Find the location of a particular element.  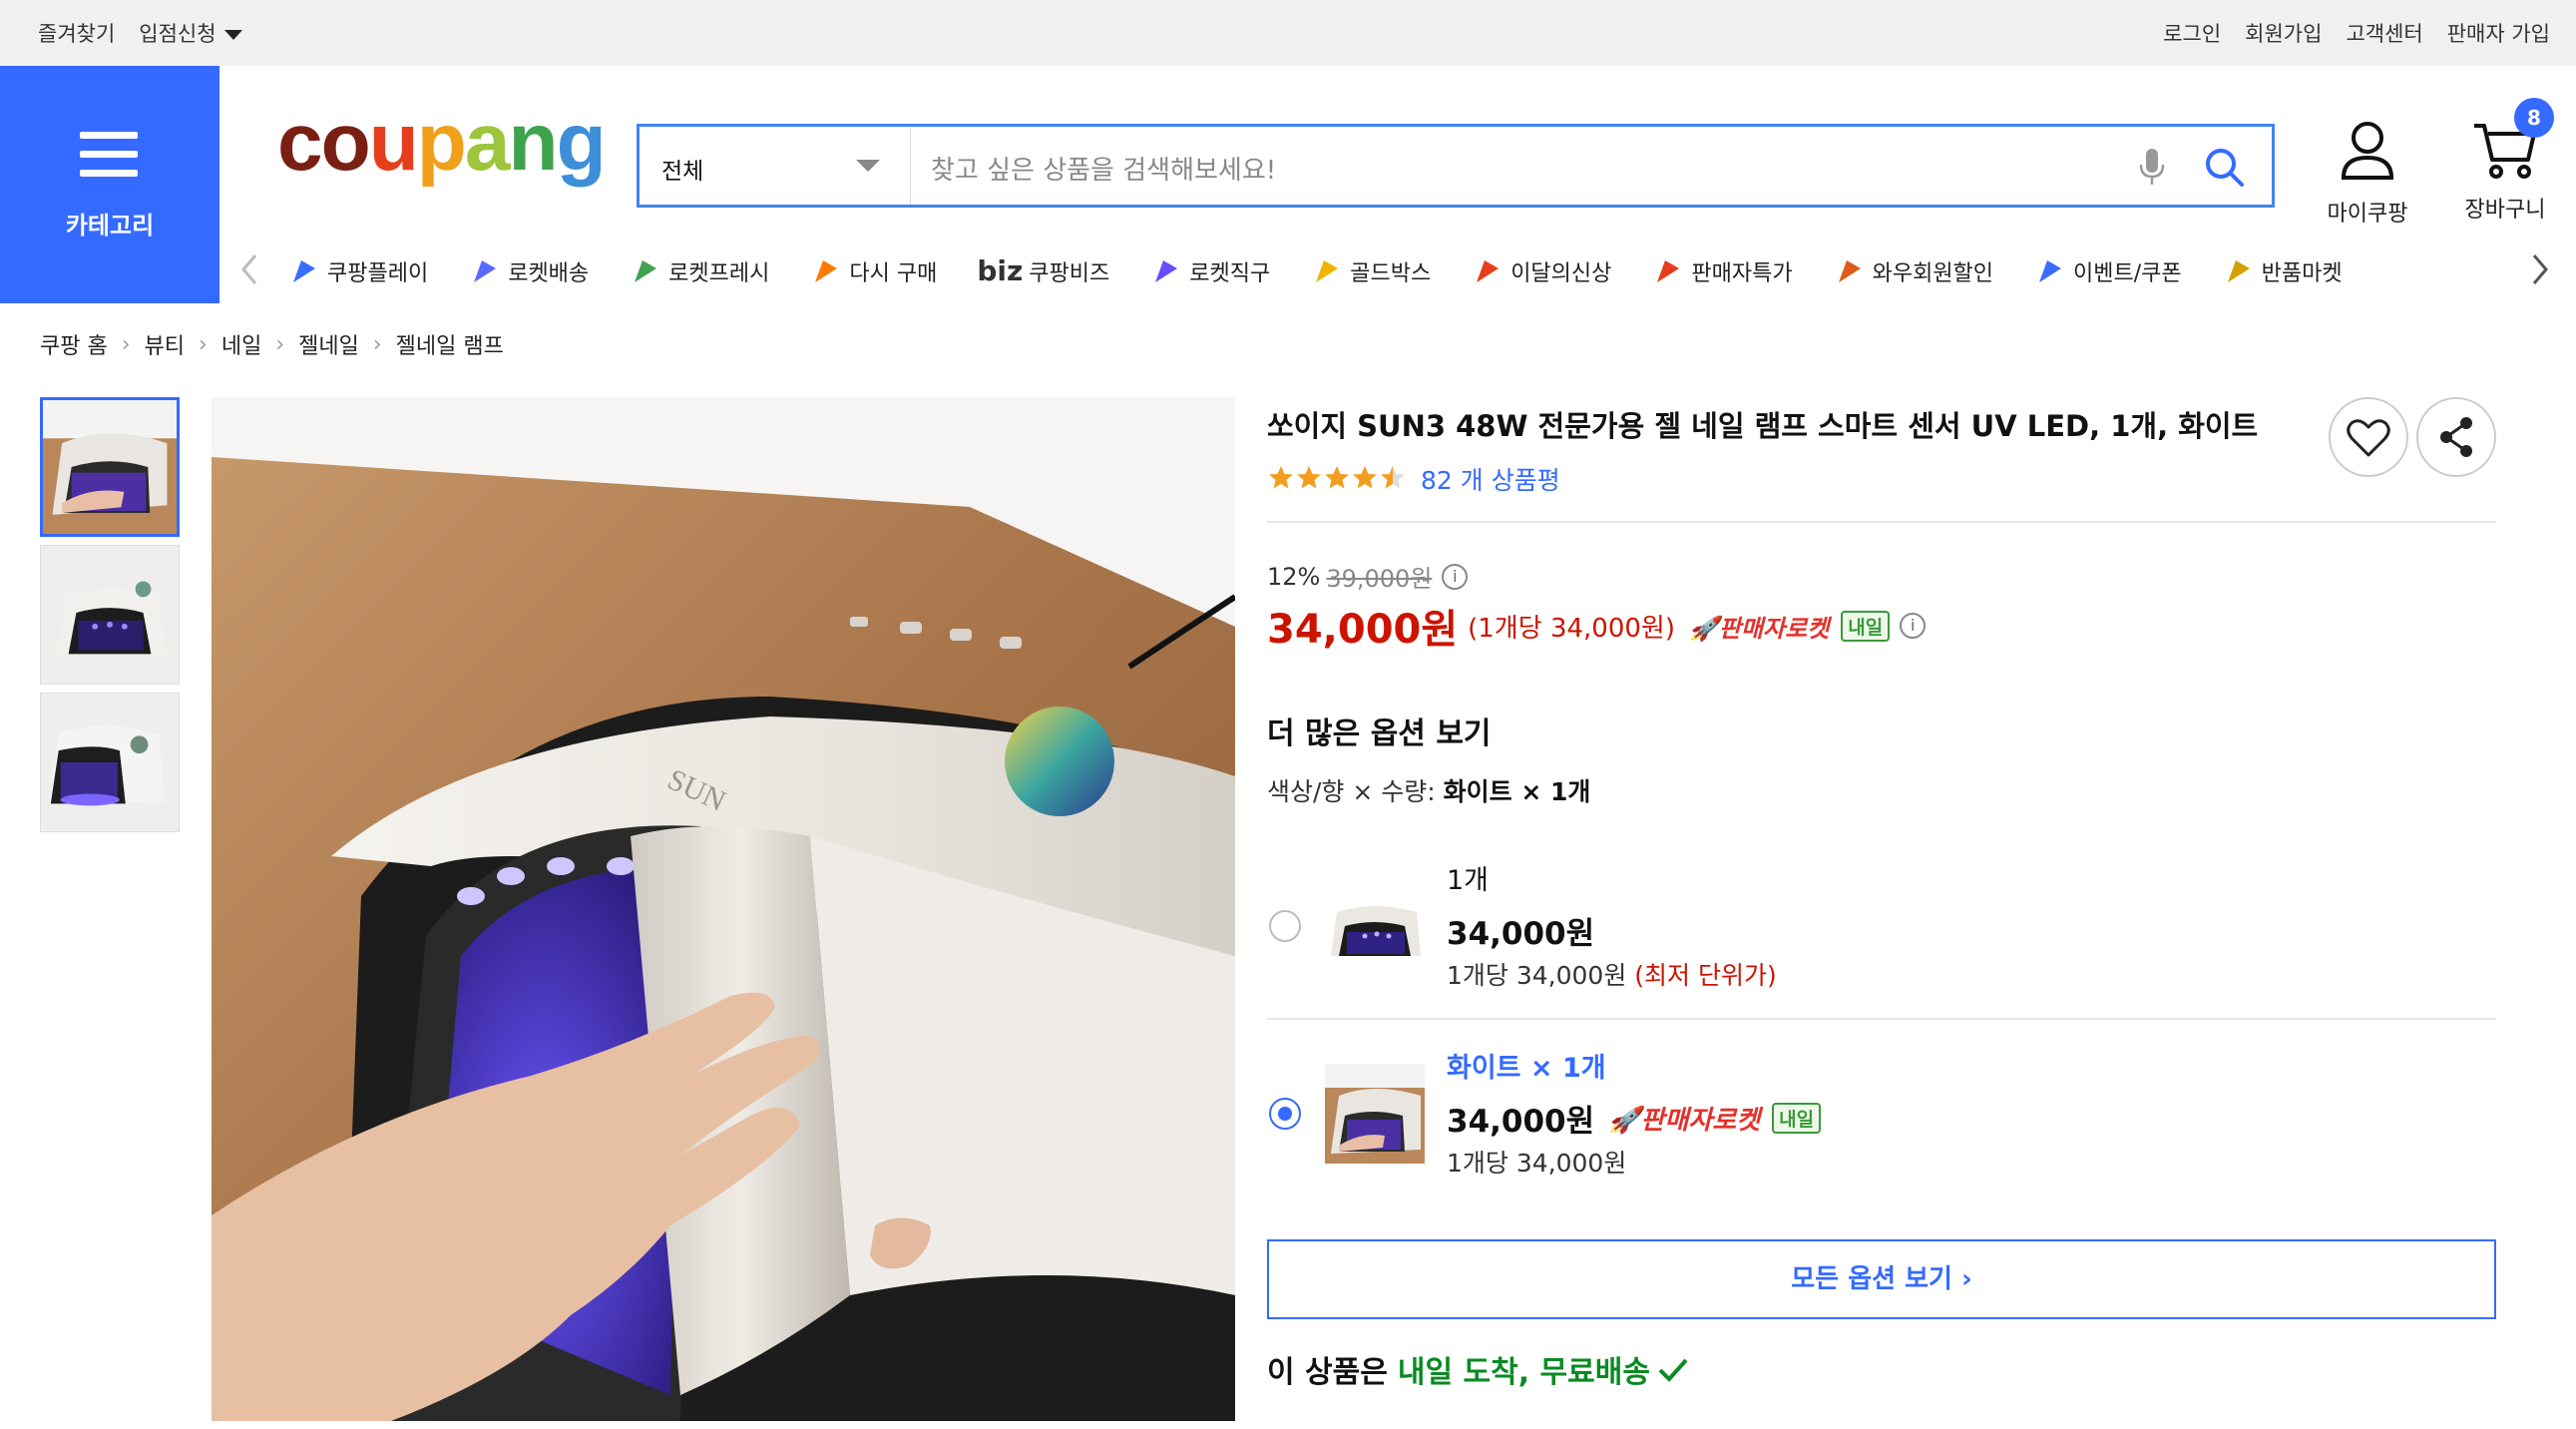

subnav-item-label: 쿠팡플레이 is located at coordinates (378, 273).